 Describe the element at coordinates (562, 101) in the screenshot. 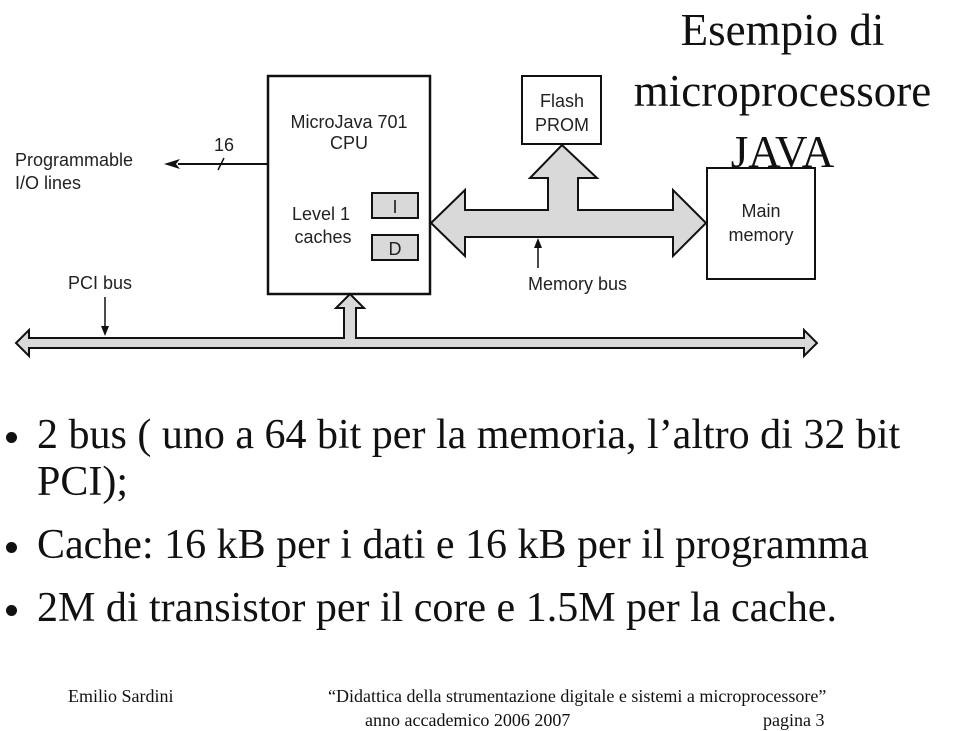

I see `flash-label-line-1: Flash` at that location.